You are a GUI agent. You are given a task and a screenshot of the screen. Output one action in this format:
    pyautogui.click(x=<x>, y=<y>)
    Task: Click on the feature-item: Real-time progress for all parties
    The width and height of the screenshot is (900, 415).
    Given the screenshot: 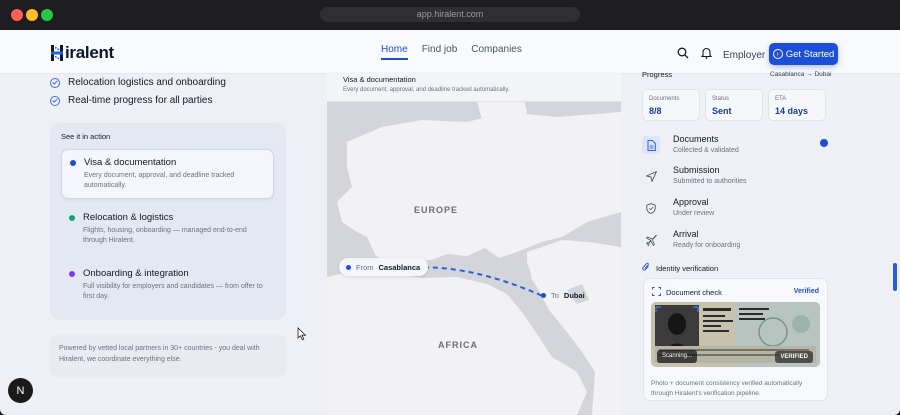 What is the action you would take?
    pyautogui.click(x=131, y=100)
    